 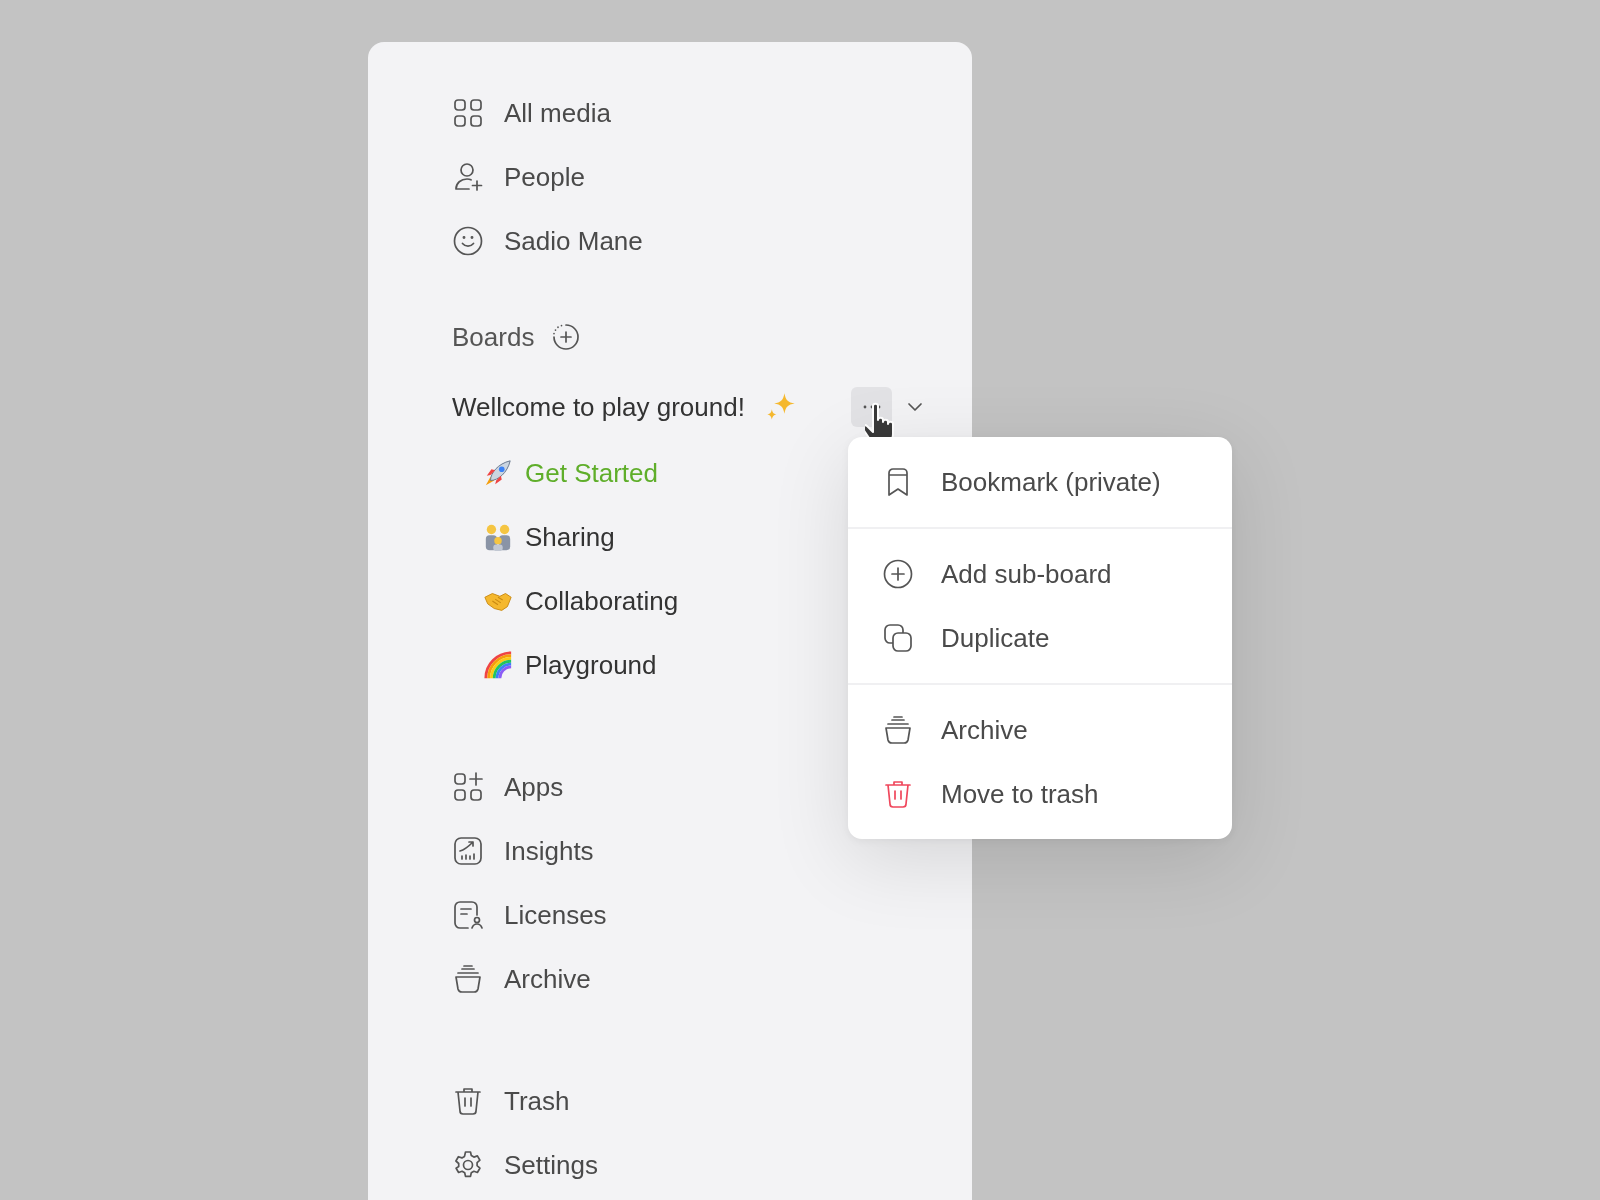 What do you see at coordinates (468, 177) in the screenshot?
I see `person-add-icon` at bounding box center [468, 177].